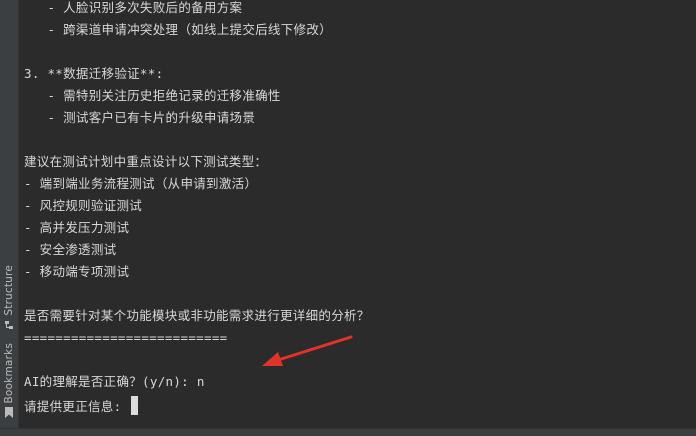 This screenshot has height=436, width=696. What do you see at coordinates (307, 350) in the screenshot?
I see `annotation-arrow` at bounding box center [307, 350].